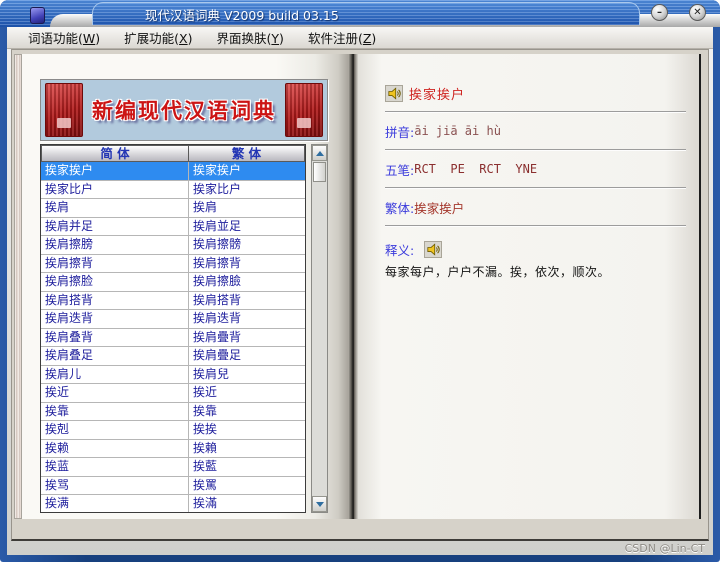  What do you see at coordinates (247, 449) in the screenshot?
I see `cell-traditional: 挨賴` at bounding box center [247, 449].